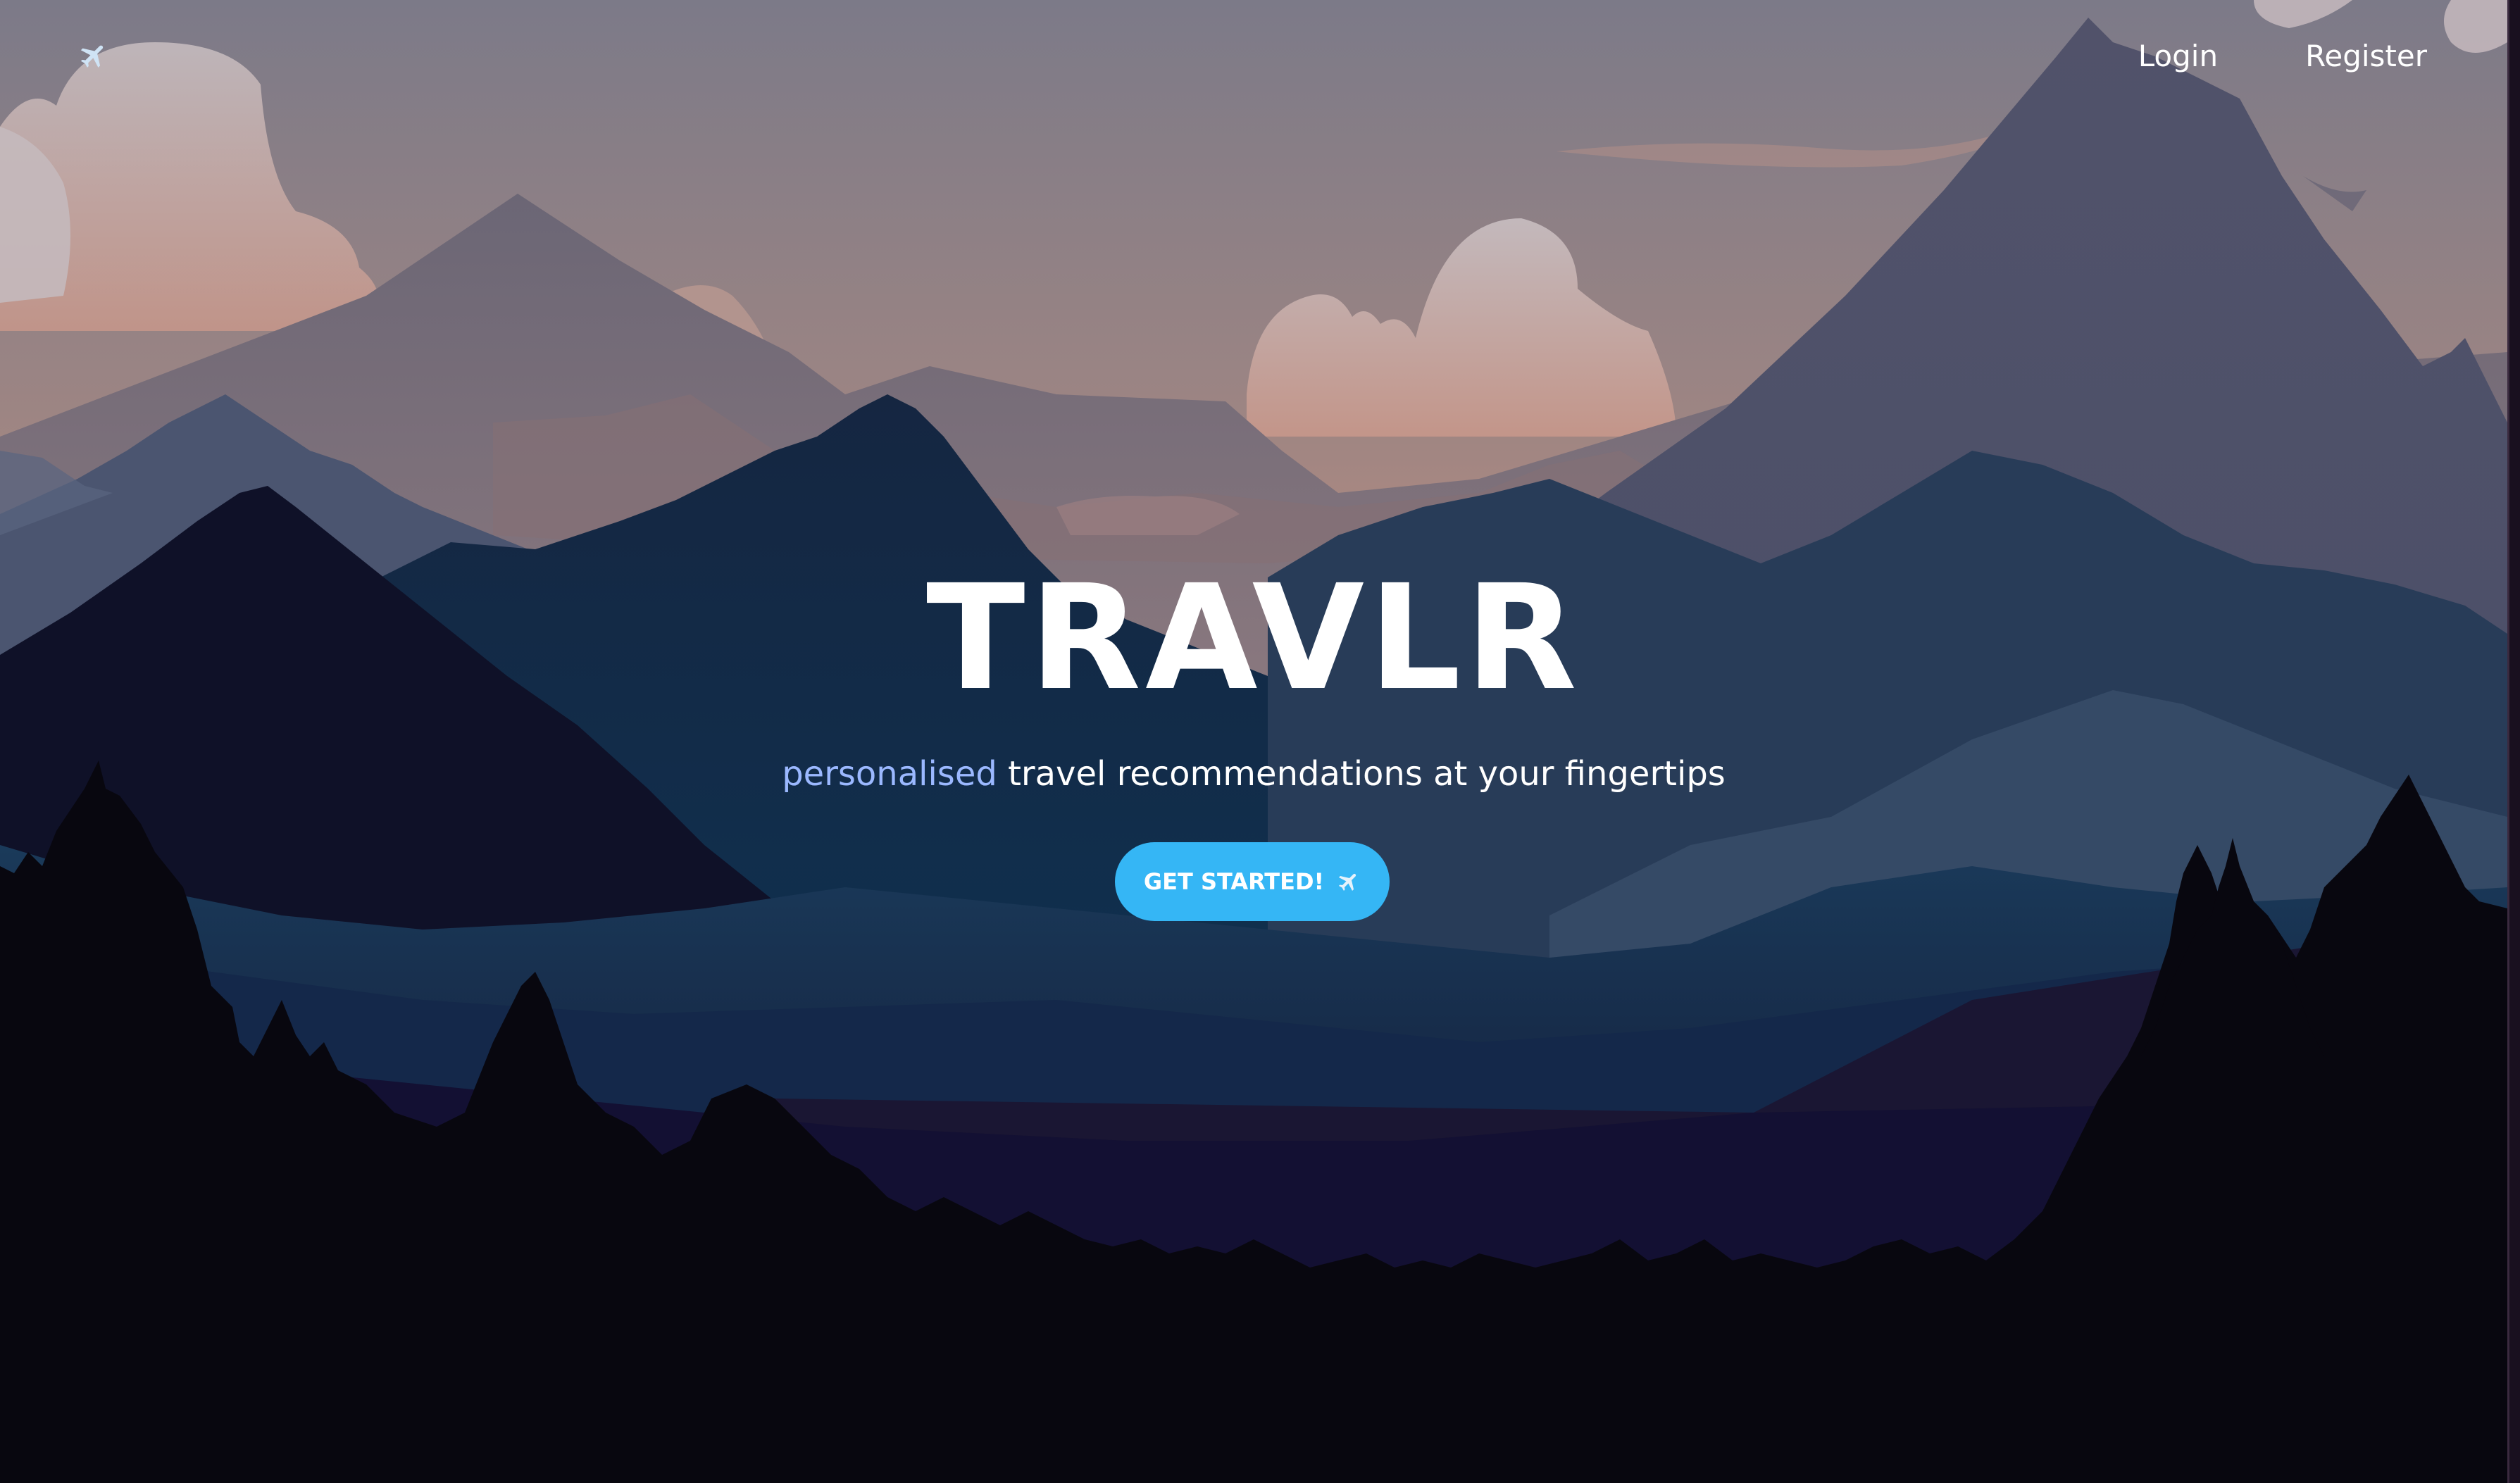 The width and height of the screenshot is (2520, 1483). I want to click on vertical-scrollbar, so click(2514, 741).